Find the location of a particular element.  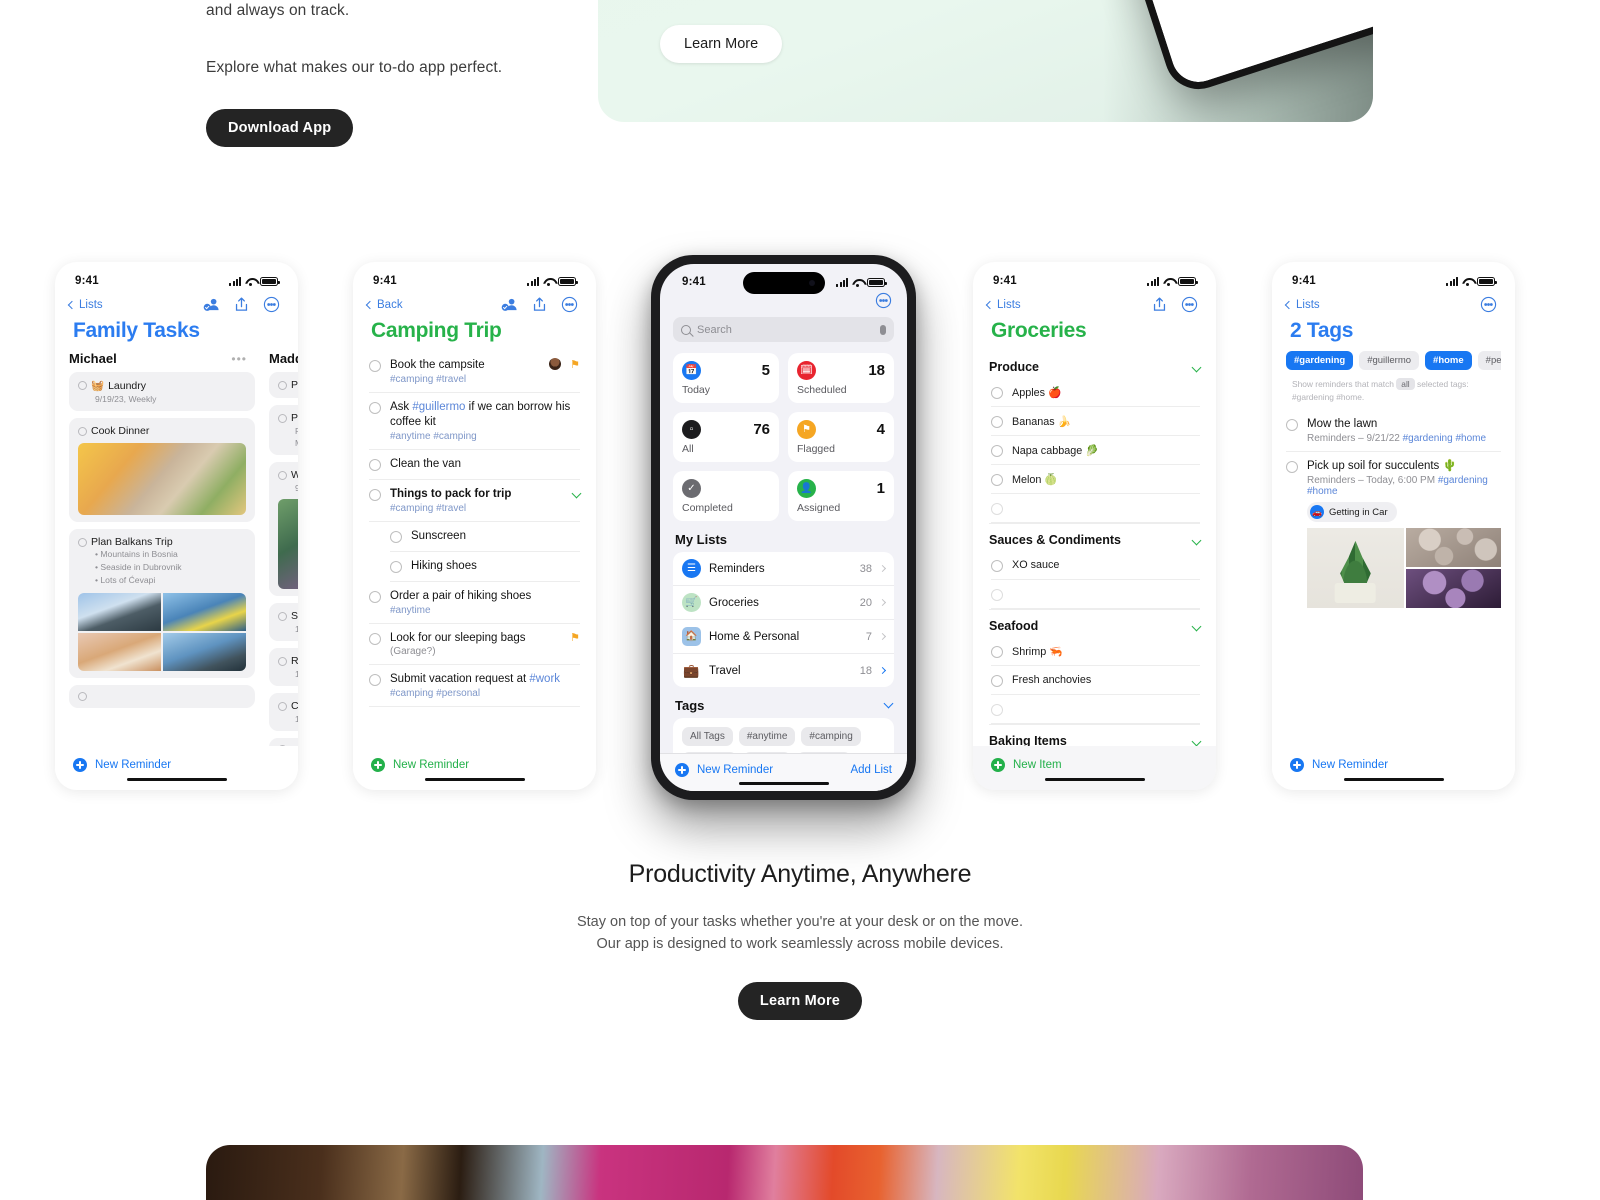

task-card: Pay is located at coordinates (283, 385).